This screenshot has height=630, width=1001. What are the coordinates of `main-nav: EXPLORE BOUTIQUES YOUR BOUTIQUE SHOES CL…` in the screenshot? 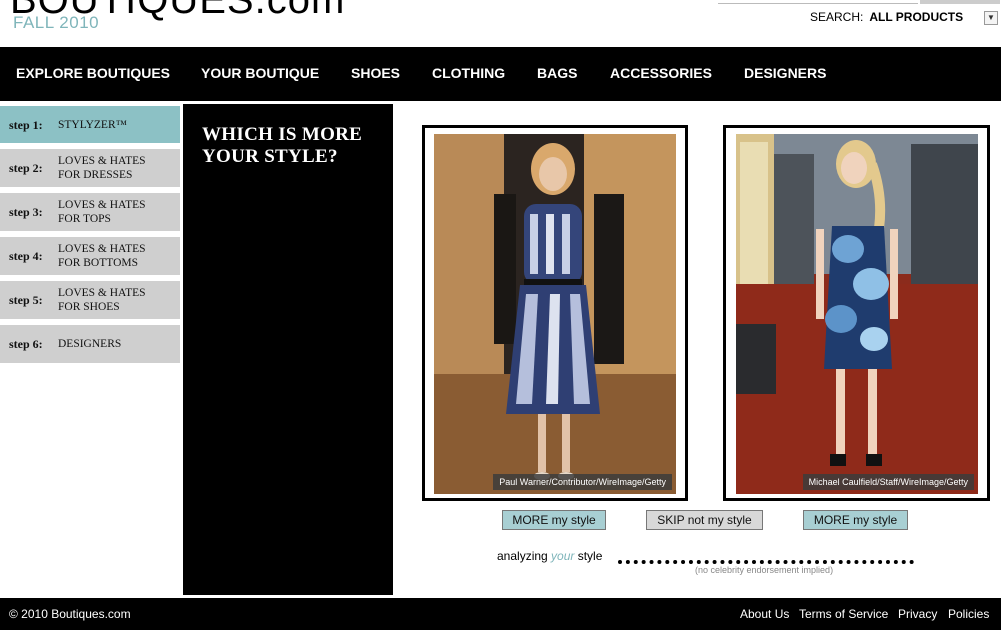 It's located at (500, 74).